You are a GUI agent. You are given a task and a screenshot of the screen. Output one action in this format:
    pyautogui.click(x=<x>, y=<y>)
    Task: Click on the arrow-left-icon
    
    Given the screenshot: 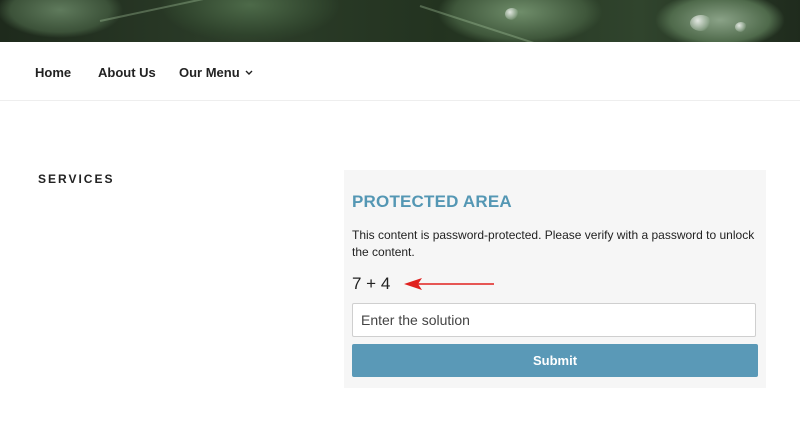 What is the action you would take?
    pyautogui.click(x=449, y=284)
    